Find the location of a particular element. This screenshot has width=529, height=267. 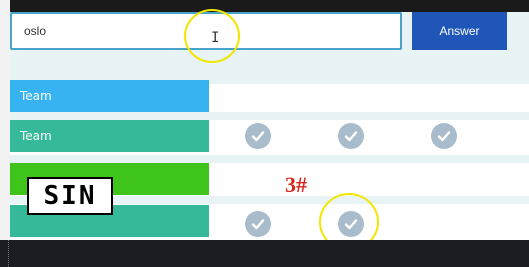

team-row-2-label: Team is located at coordinates (109, 136).